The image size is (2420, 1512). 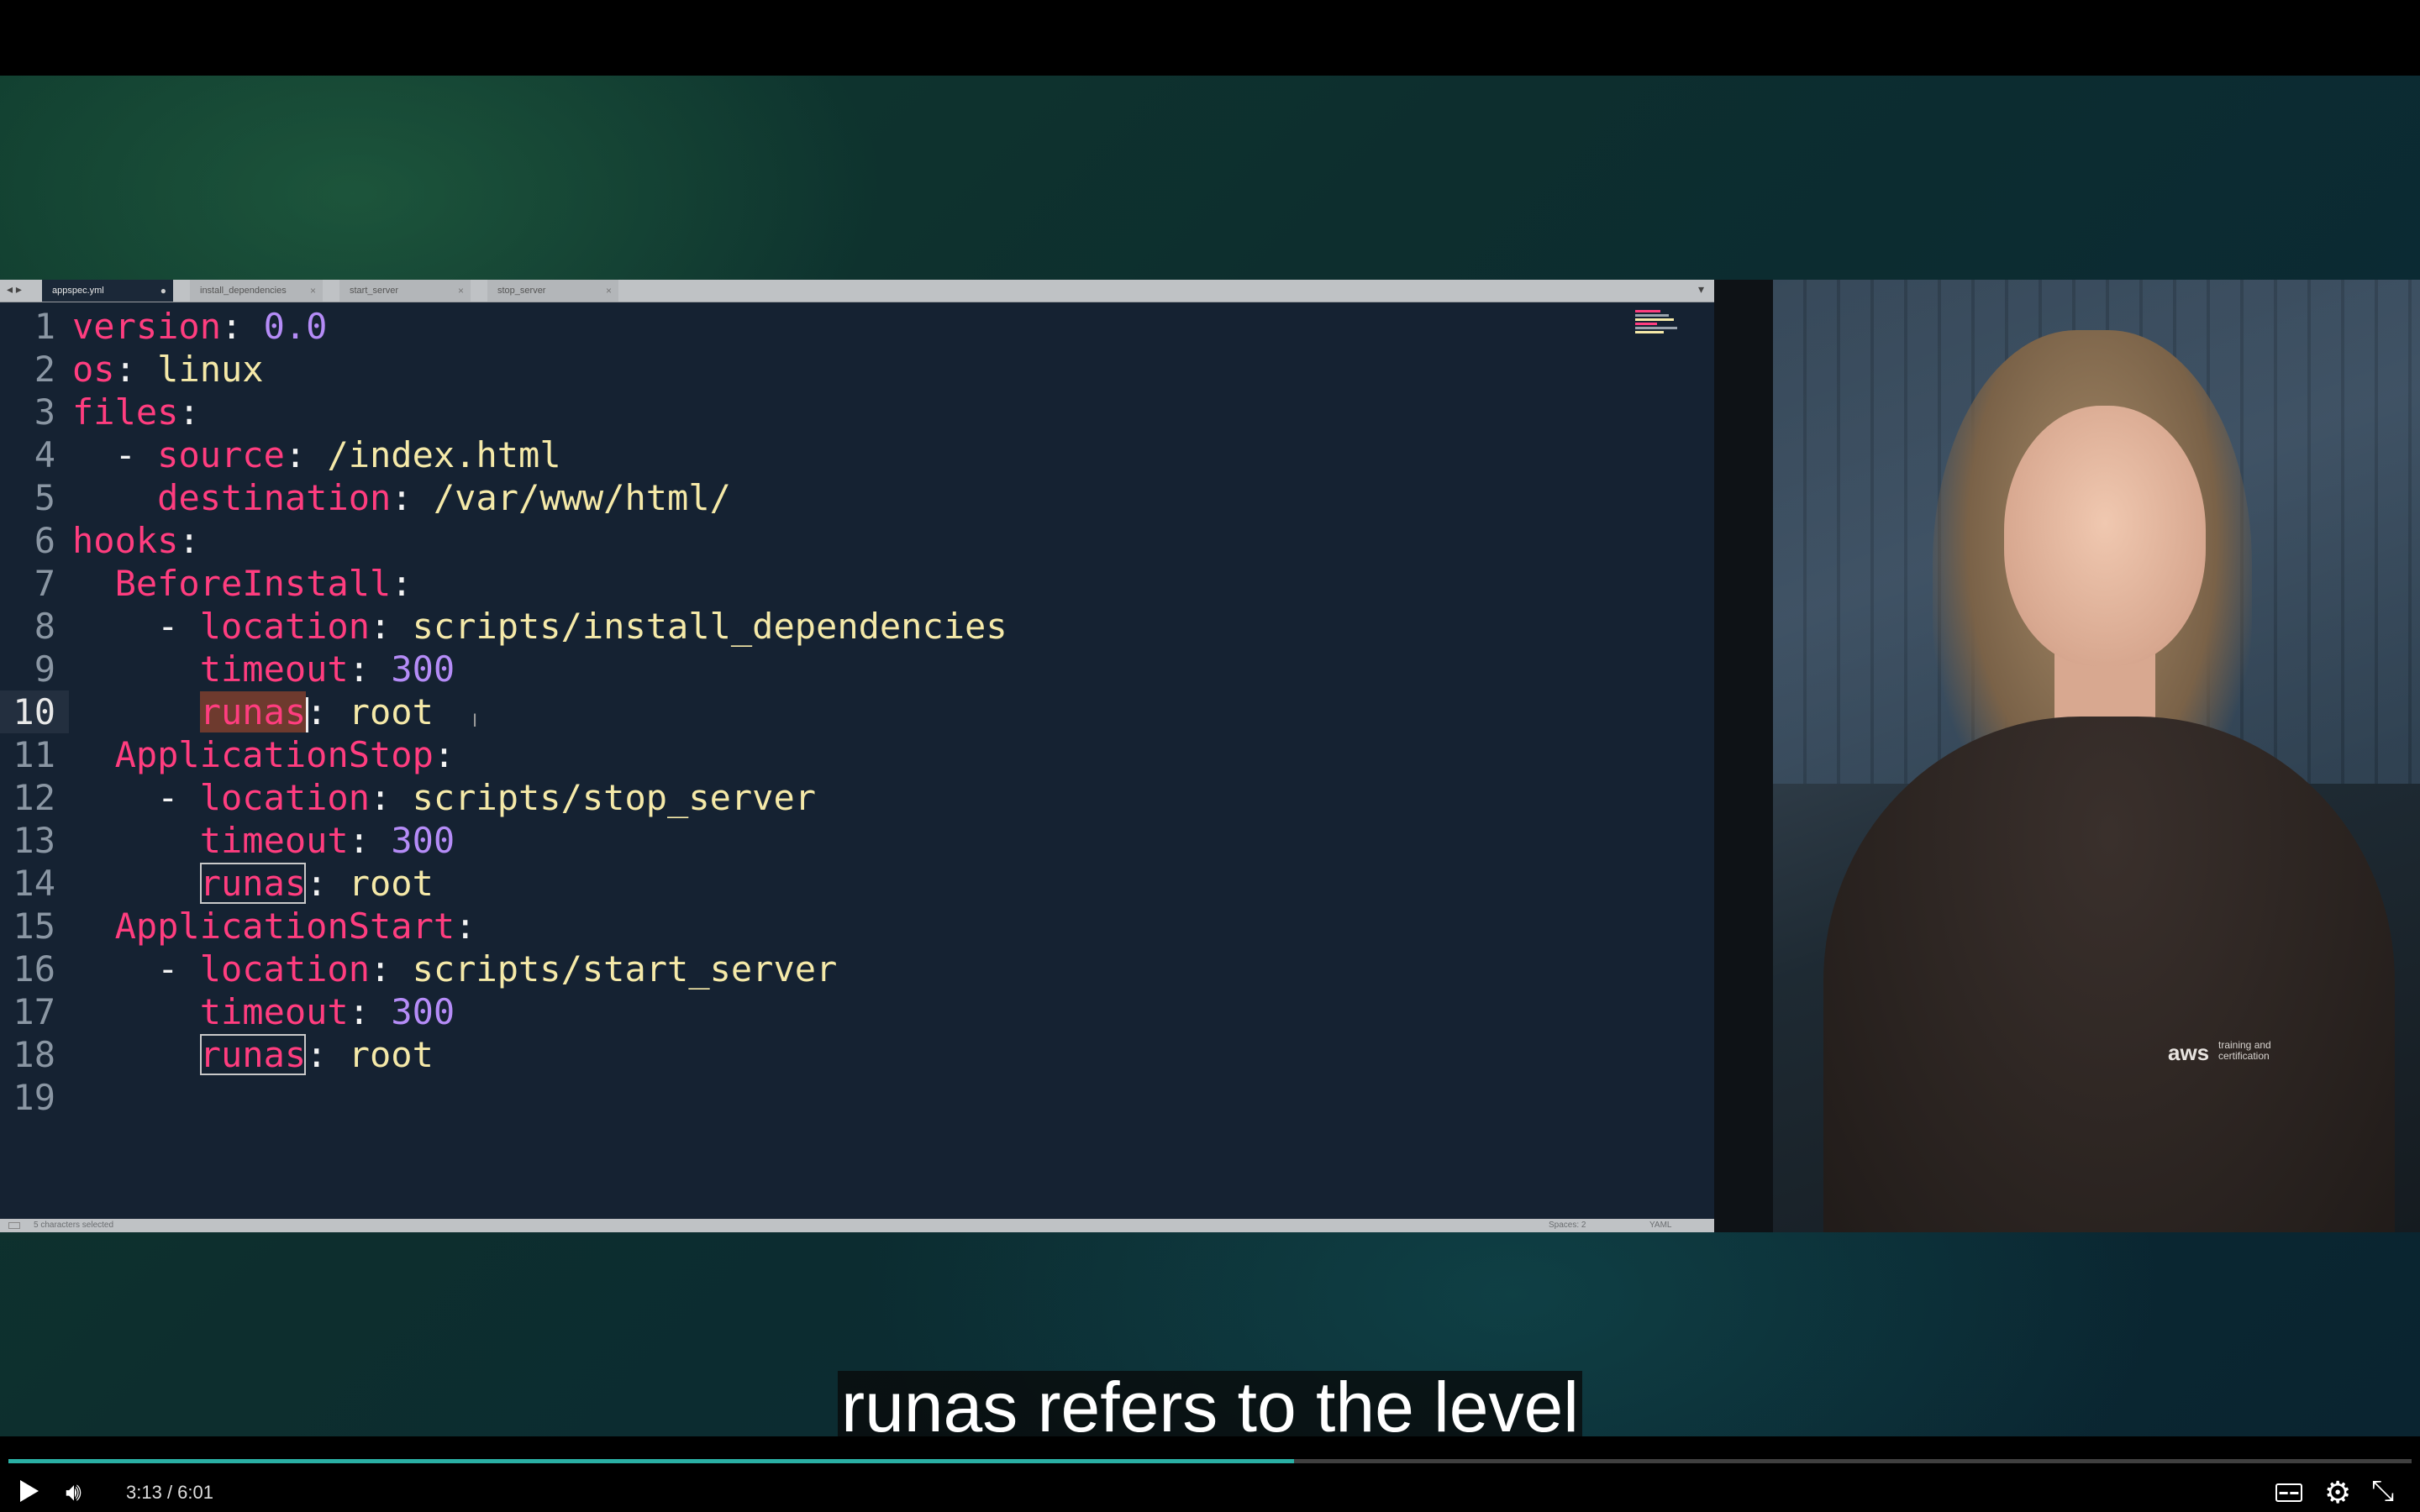 I want to click on background-pillar, so click(x=1743, y=756).